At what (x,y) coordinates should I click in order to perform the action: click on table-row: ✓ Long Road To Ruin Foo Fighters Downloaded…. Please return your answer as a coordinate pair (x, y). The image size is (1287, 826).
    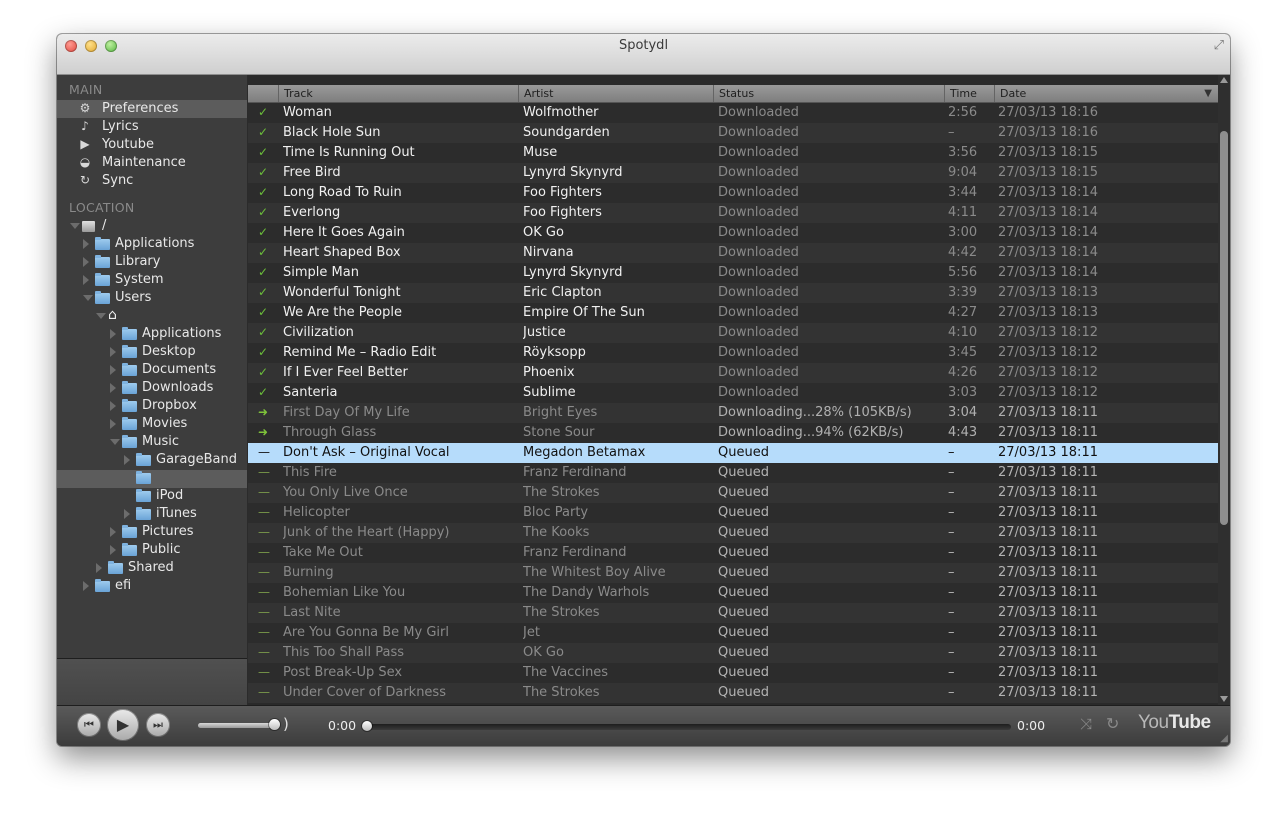
    Looking at the image, I should click on (733, 193).